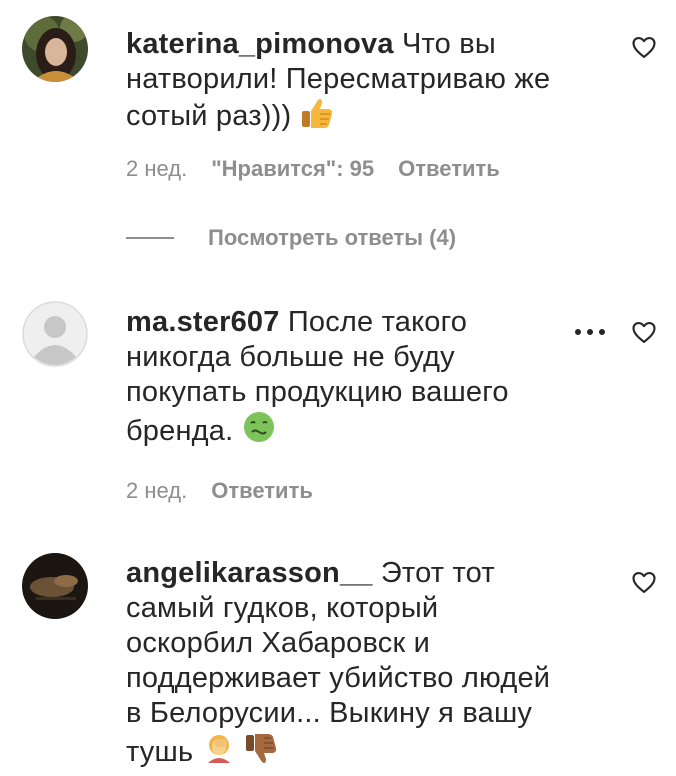  Describe the element at coordinates (203, 322) in the screenshot. I see `comment-username: ma.ster607` at that location.